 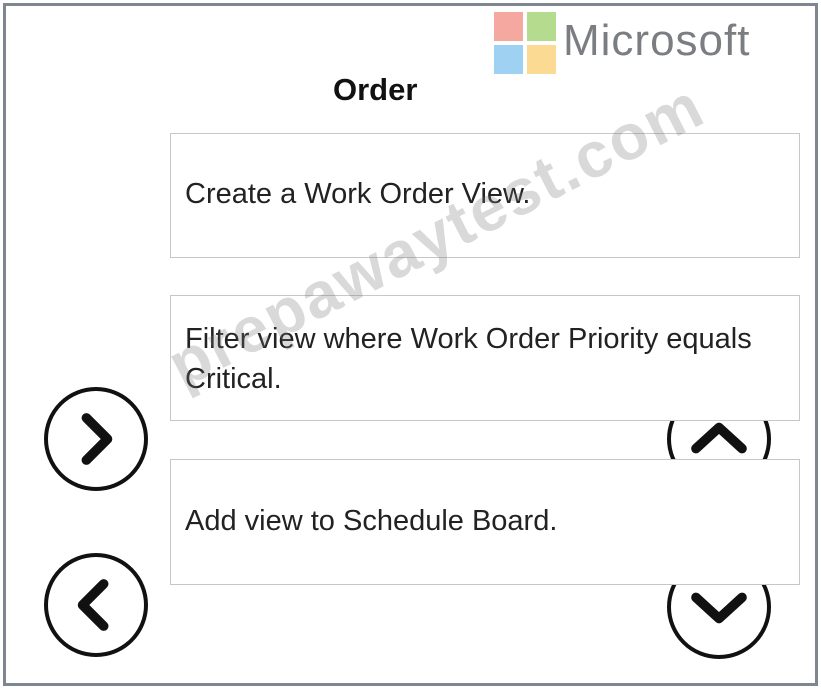 I want to click on order-item: Add view to Schedule Board., so click(x=485, y=522).